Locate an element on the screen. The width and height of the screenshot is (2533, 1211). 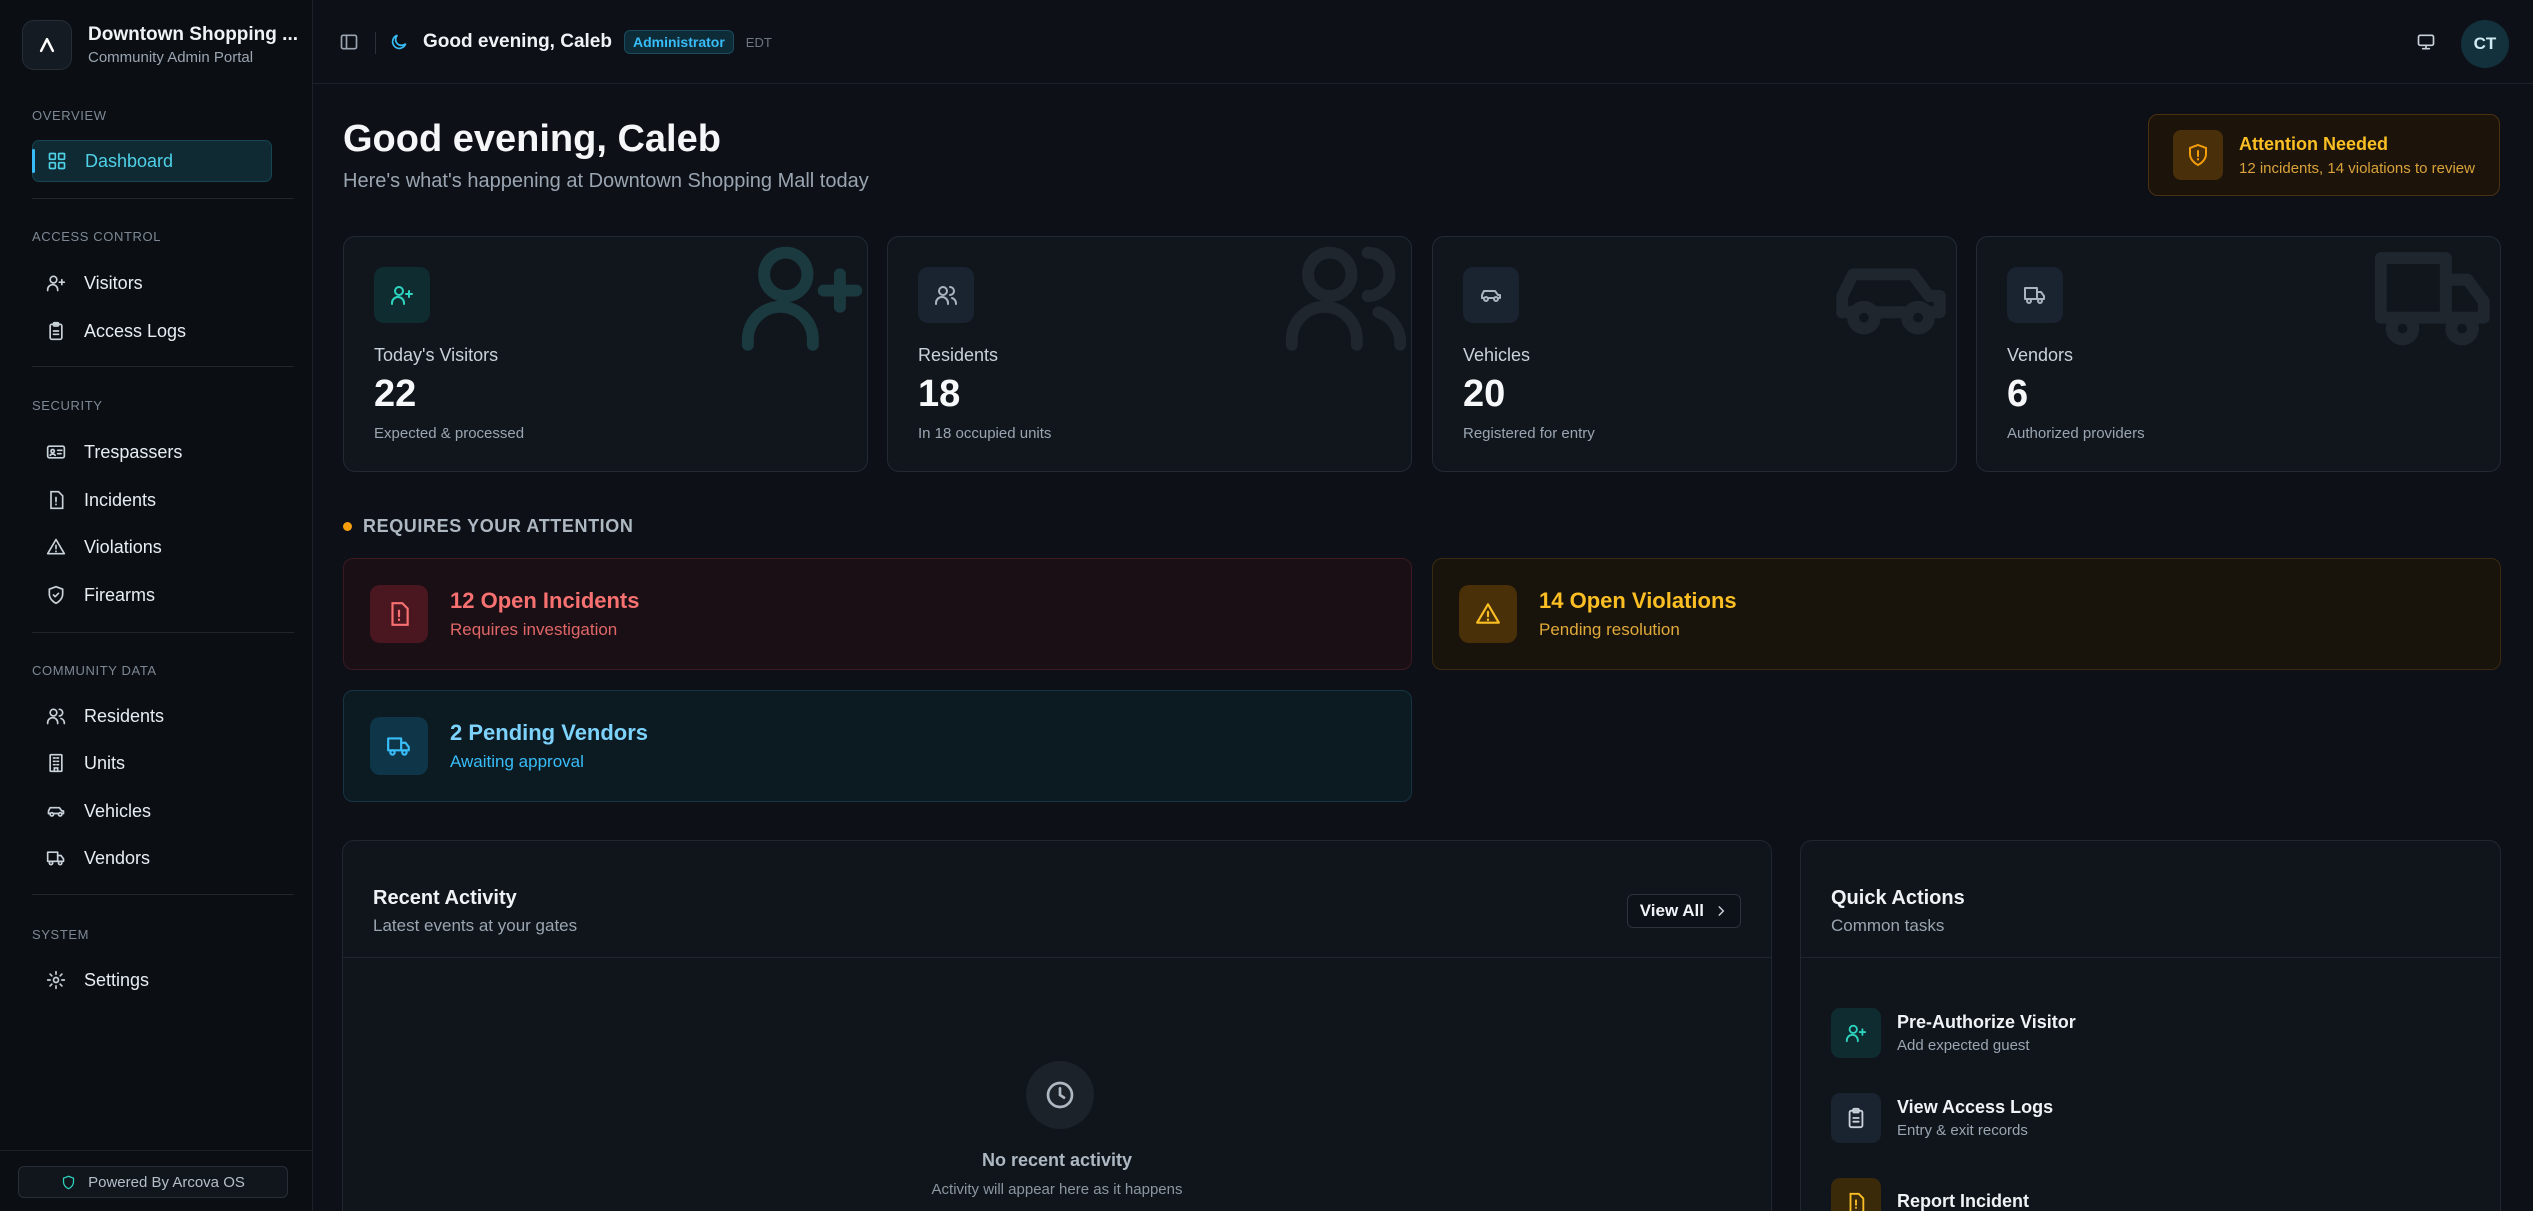
brand-subtitle: Community Admin Portal is located at coordinates (171, 57).